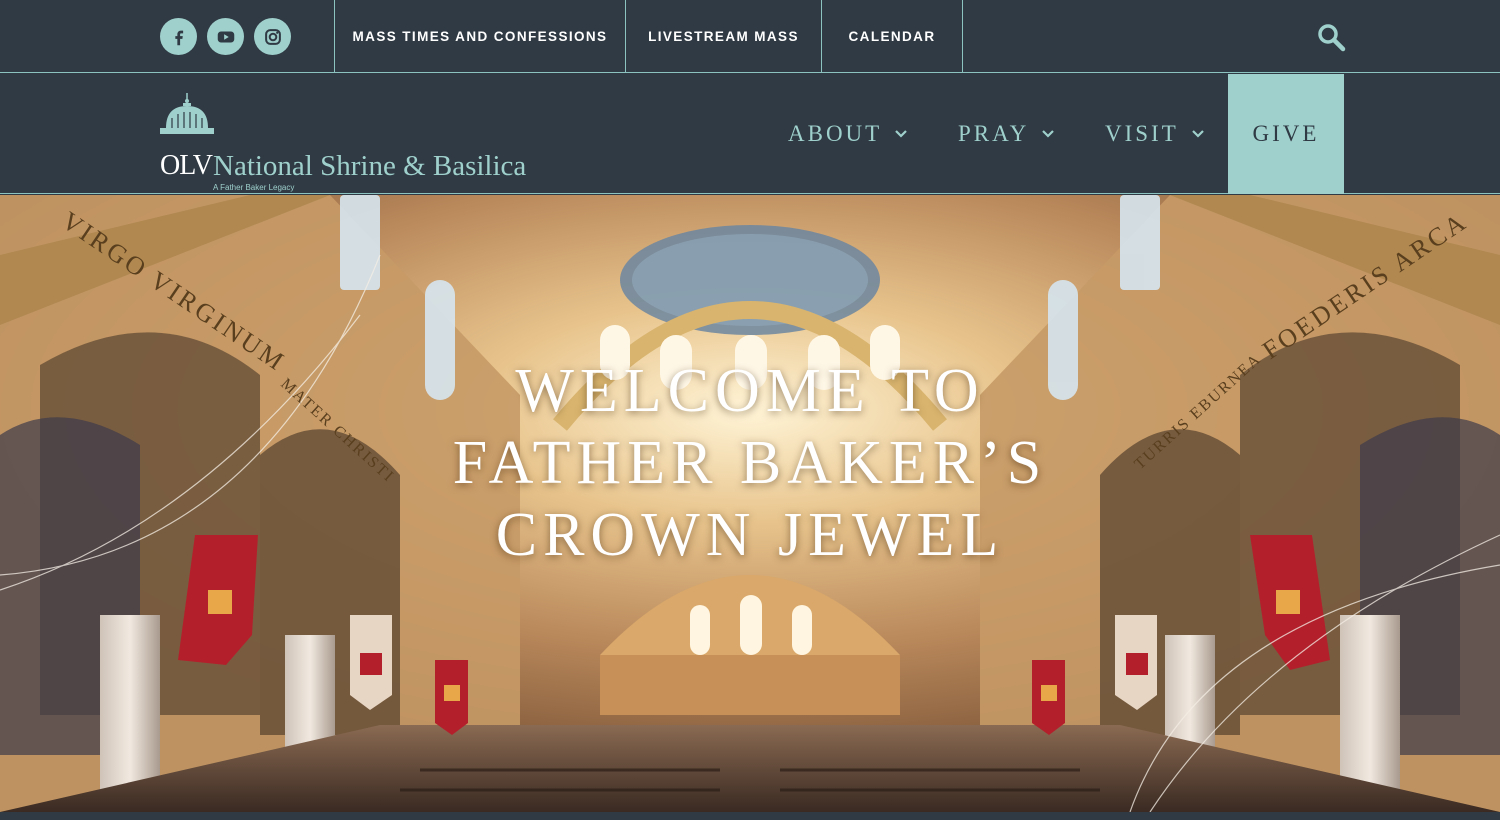 Image resolution: width=1500 pixels, height=820 pixels. I want to click on hero-heading-line: CROWN JEWEL, so click(750, 535).